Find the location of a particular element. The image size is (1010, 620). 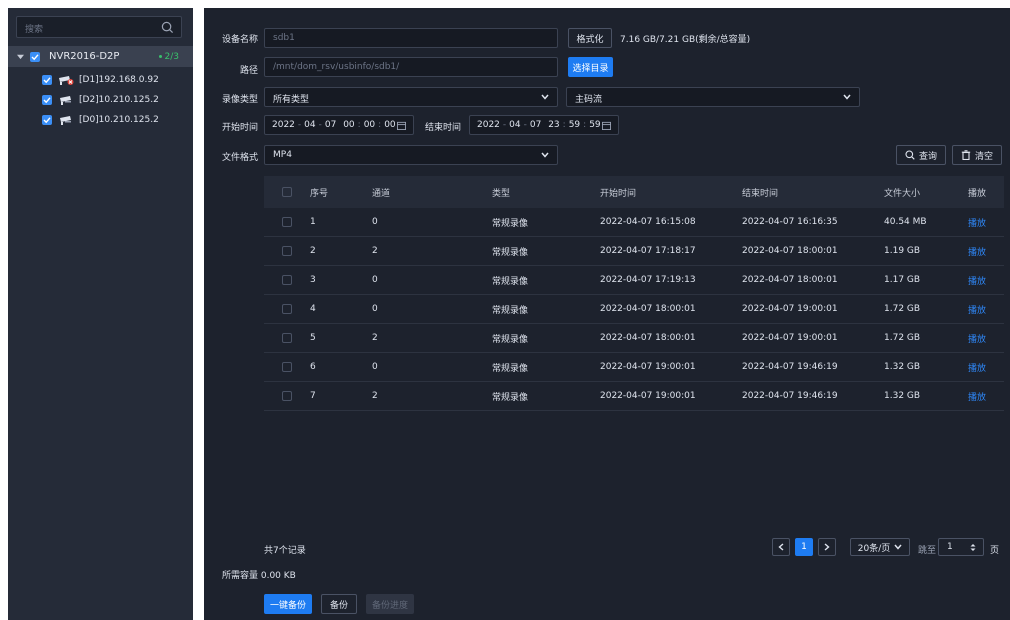

next-page-button is located at coordinates (827, 547).